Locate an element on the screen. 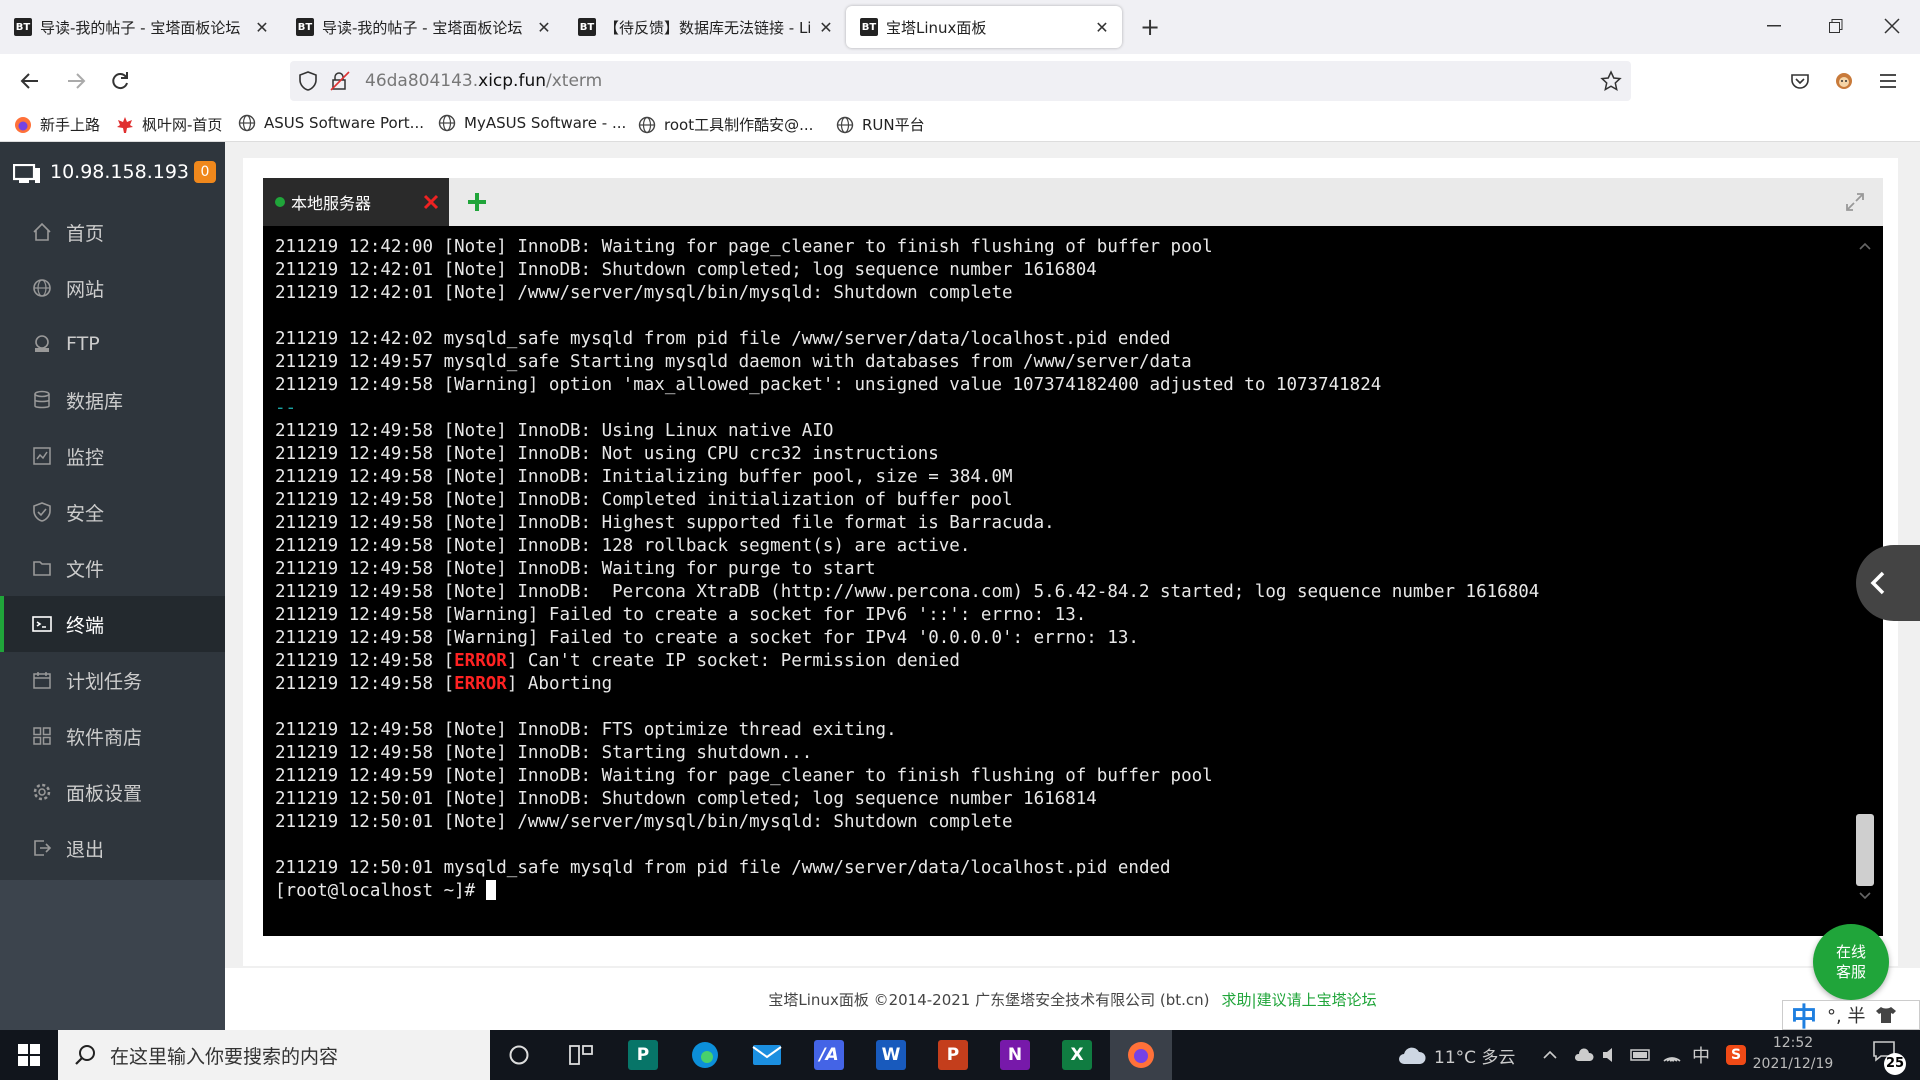  sidebar-item-label: 面板设置 is located at coordinates (104, 793).